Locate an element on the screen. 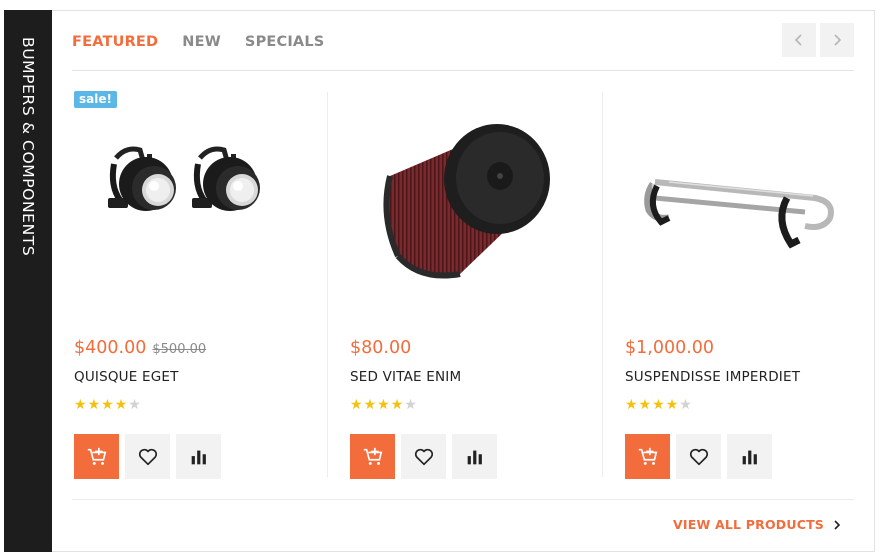 The image size is (887, 559). product-image-bumper-bar is located at coordinates (740, 208).